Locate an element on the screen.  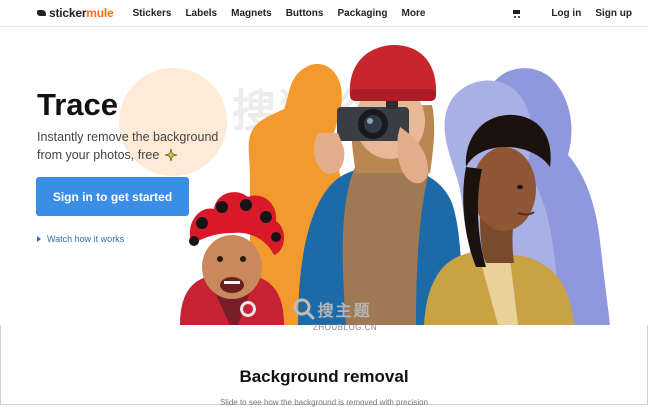
logo-text-sticker: sticker is located at coordinates (68, 13).